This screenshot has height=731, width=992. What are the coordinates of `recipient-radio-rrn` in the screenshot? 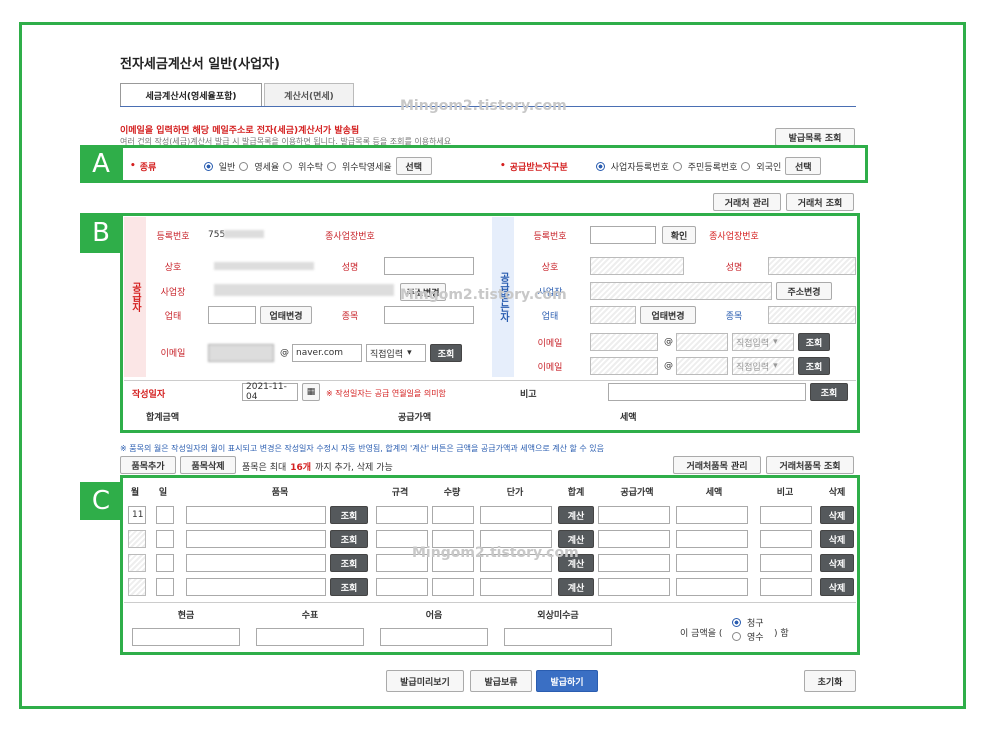 It's located at (677, 166).